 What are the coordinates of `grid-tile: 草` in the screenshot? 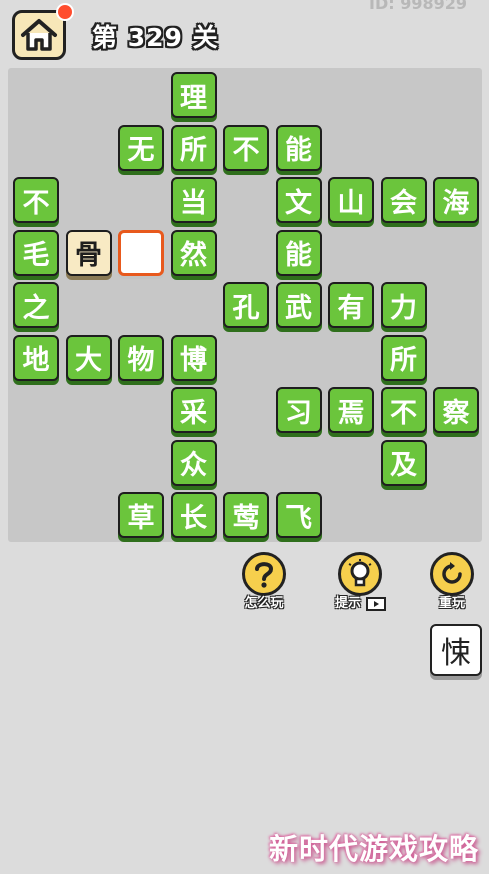 It's located at (141, 515).